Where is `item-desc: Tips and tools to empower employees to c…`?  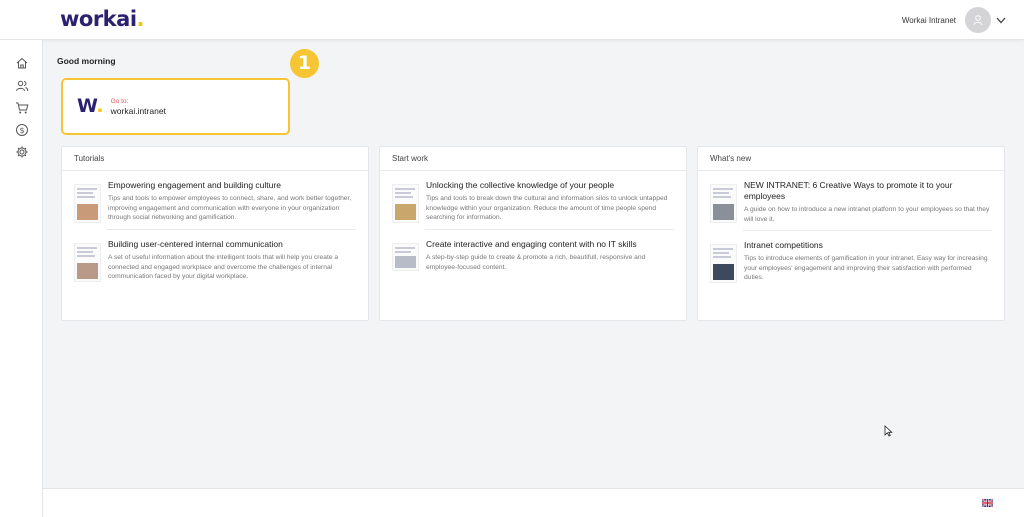
item-desc: Tips and tools to empower employees to c… is located at coordinates (230, 208).